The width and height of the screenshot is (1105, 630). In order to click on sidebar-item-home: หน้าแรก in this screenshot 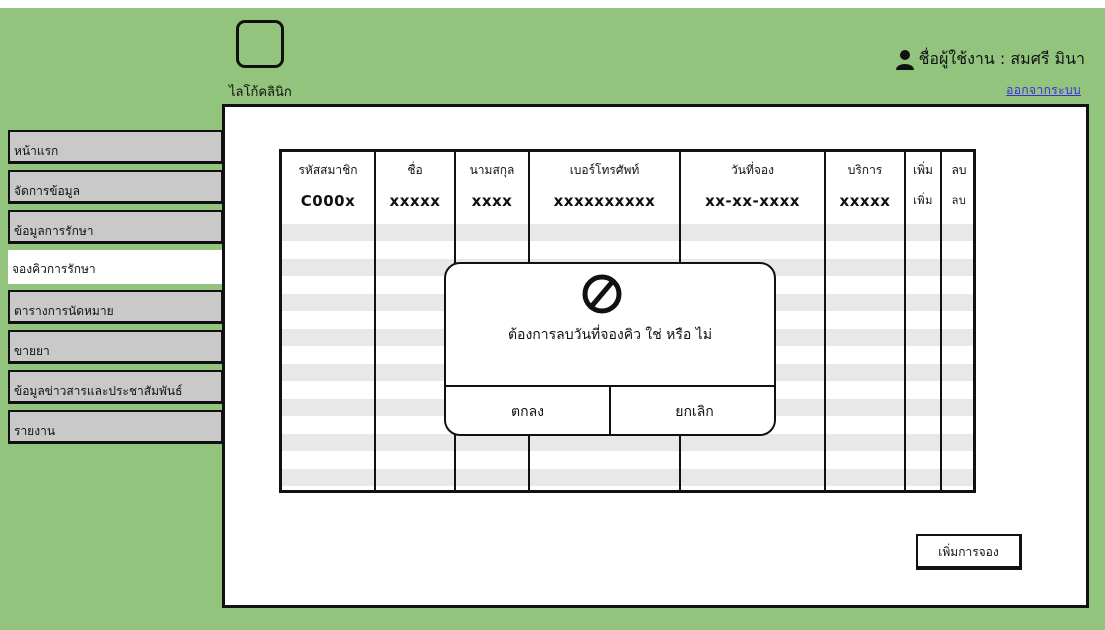, I will do `click(116, 147)`.